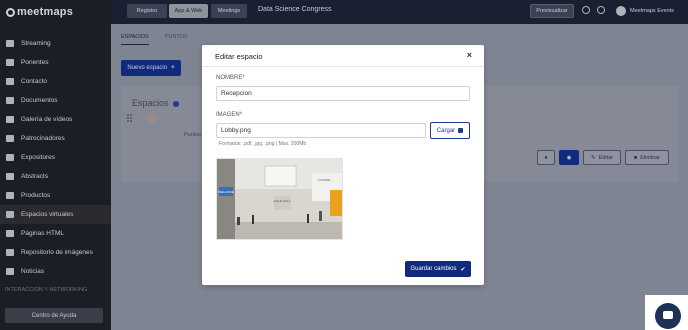 The height and width of the screenshot is (330, 688). Describe the element at coordinates (135, 39) in the screenshot. I see `tab-espacios: ESPACIOS` at that location.